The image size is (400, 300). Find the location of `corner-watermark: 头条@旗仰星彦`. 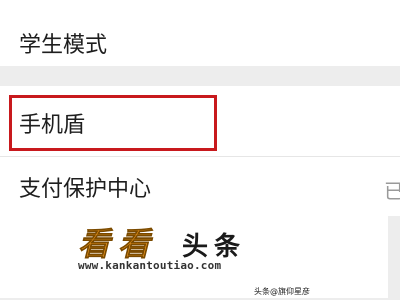

corner-watermark: 头条@旗仰星彦 is located at coordinates (282, 291).